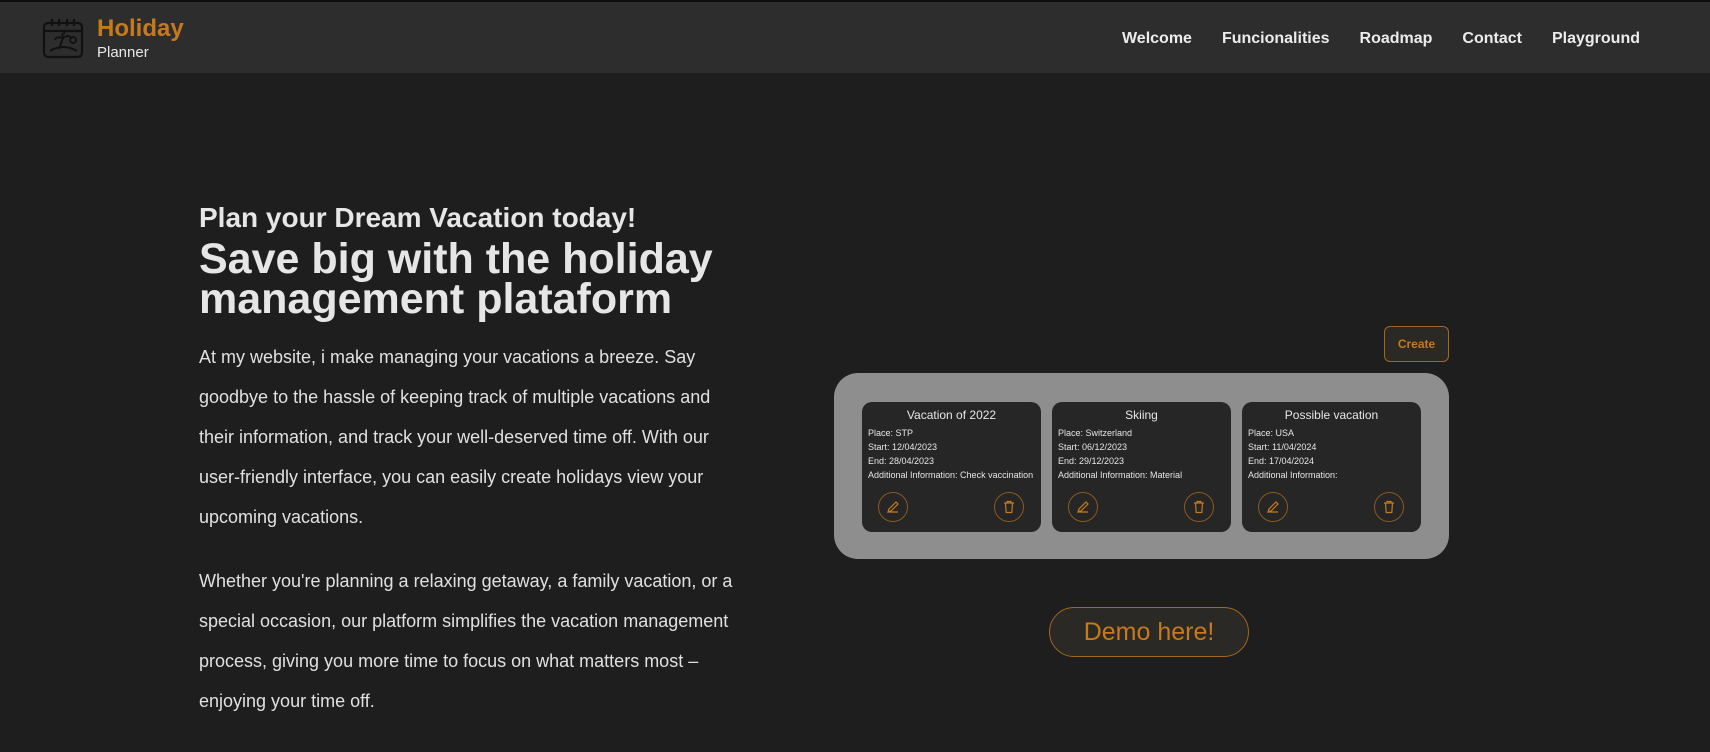 The height and width of the screenshot is (752, 1710). Describe the element at coordinates (1141, 415) in the screenshot. I see `card-title: Skiing` at that location.